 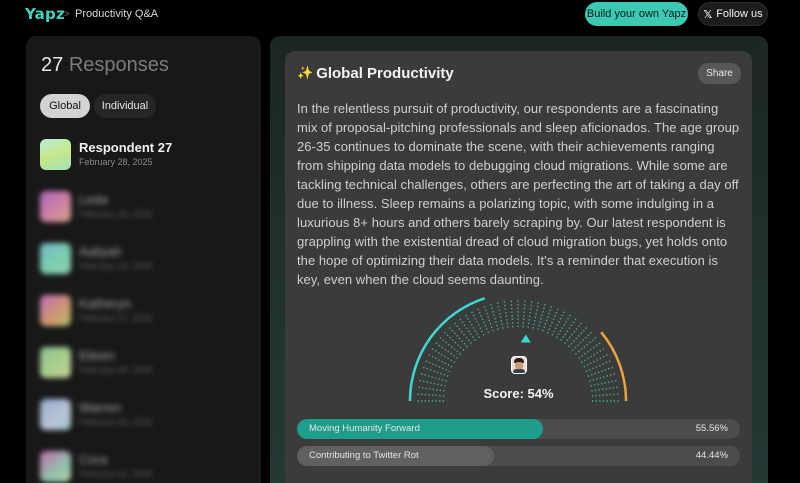 I want to click on response-name: Cora, so click(x=93, y=459).